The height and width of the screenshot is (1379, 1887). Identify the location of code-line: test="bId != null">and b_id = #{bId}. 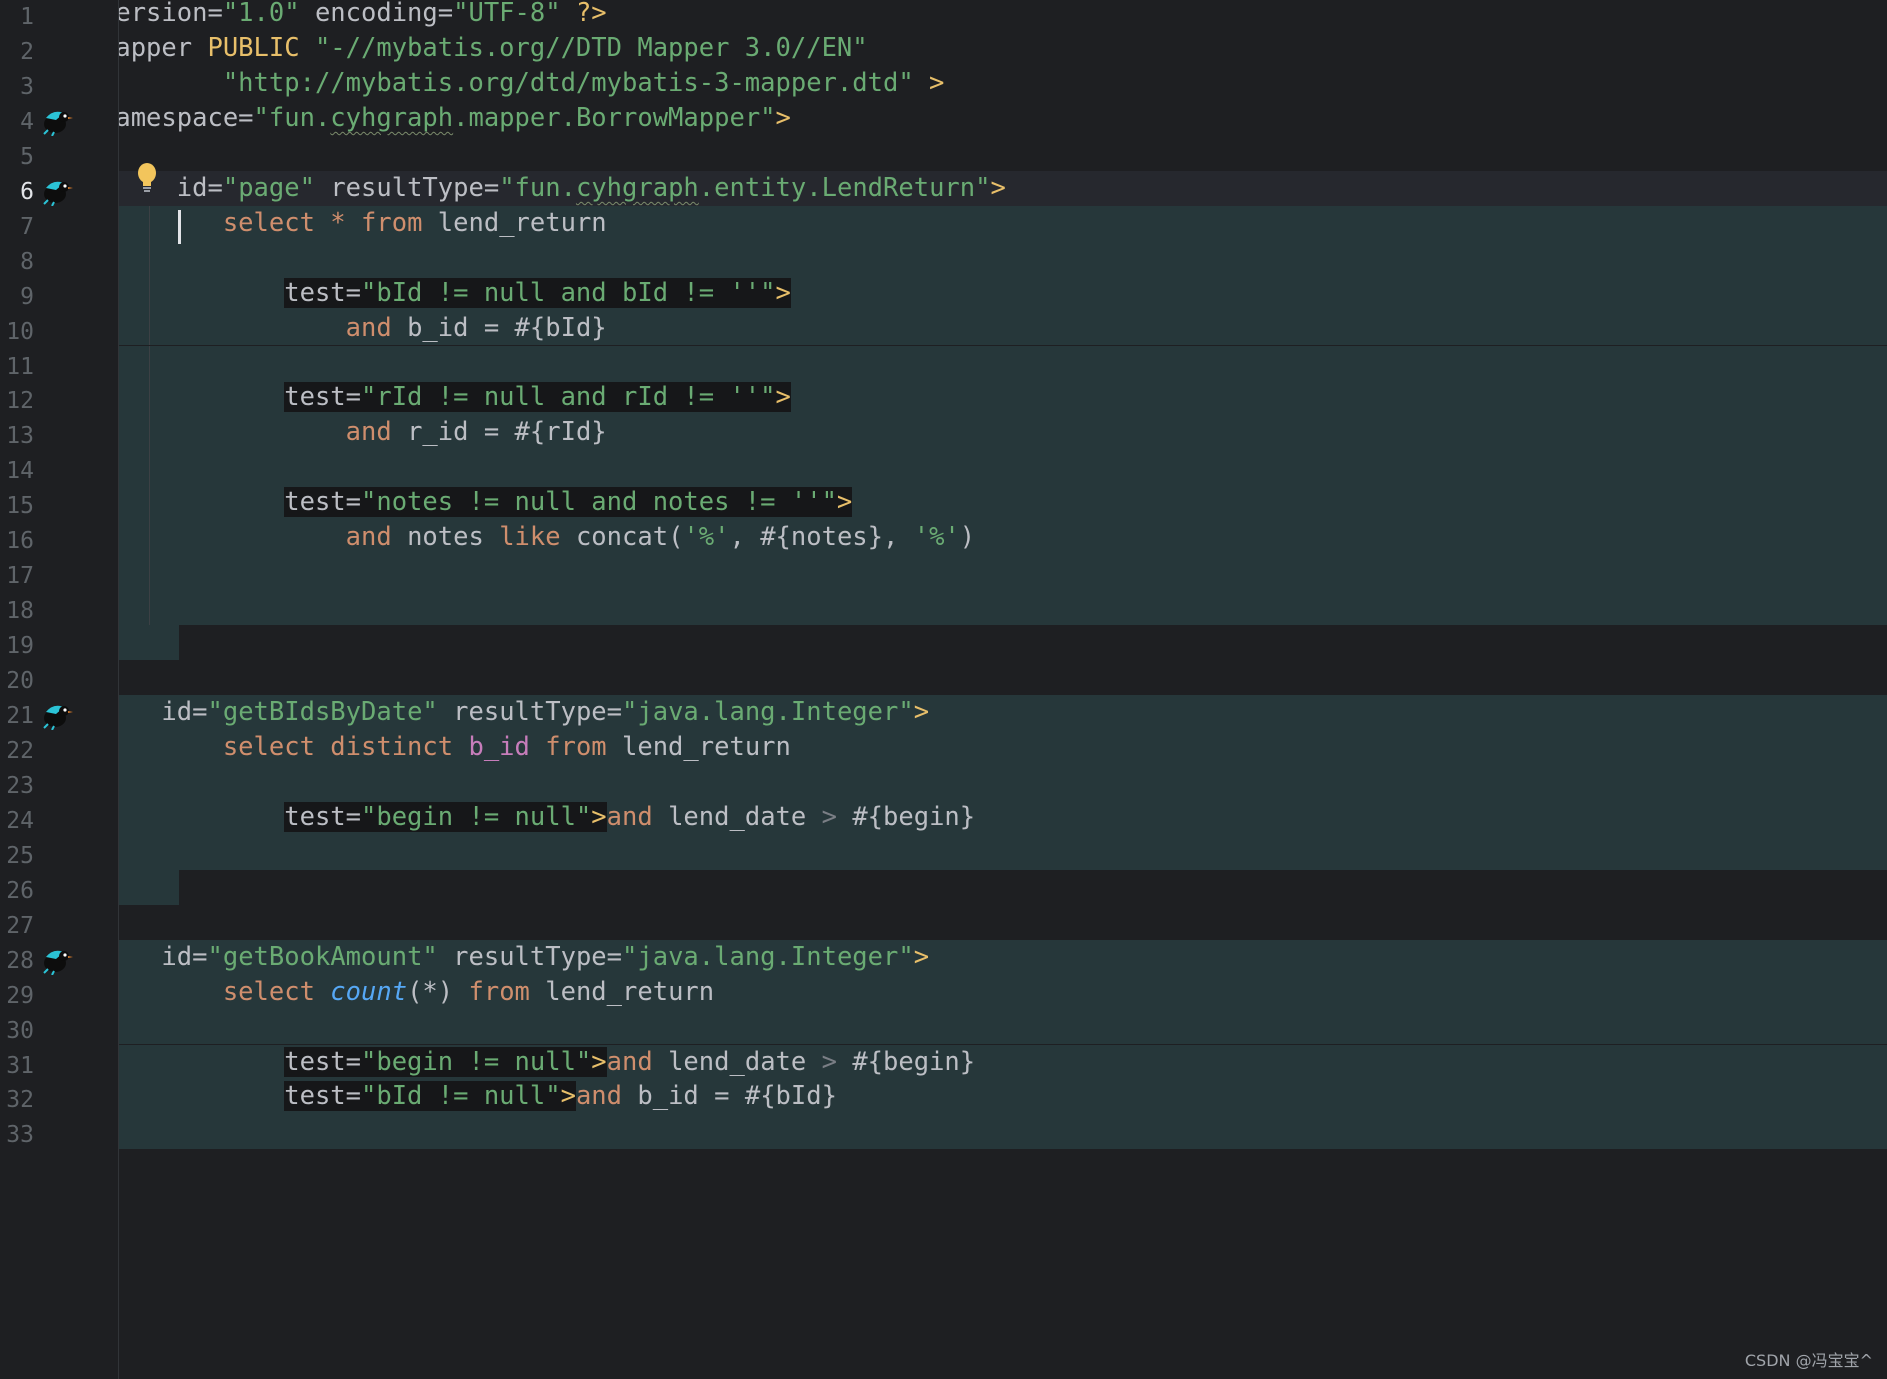
(1003, 1097).